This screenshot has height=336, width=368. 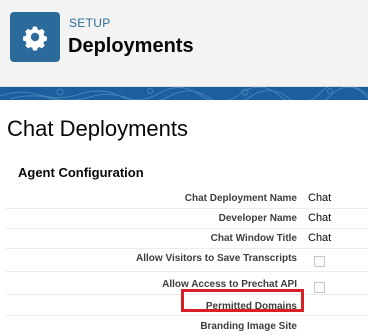 What do you see at coordinates (90, 23) in the screenshot?
I see `setup-breadcrumb: SETUP` at bounding box center [90, 23].